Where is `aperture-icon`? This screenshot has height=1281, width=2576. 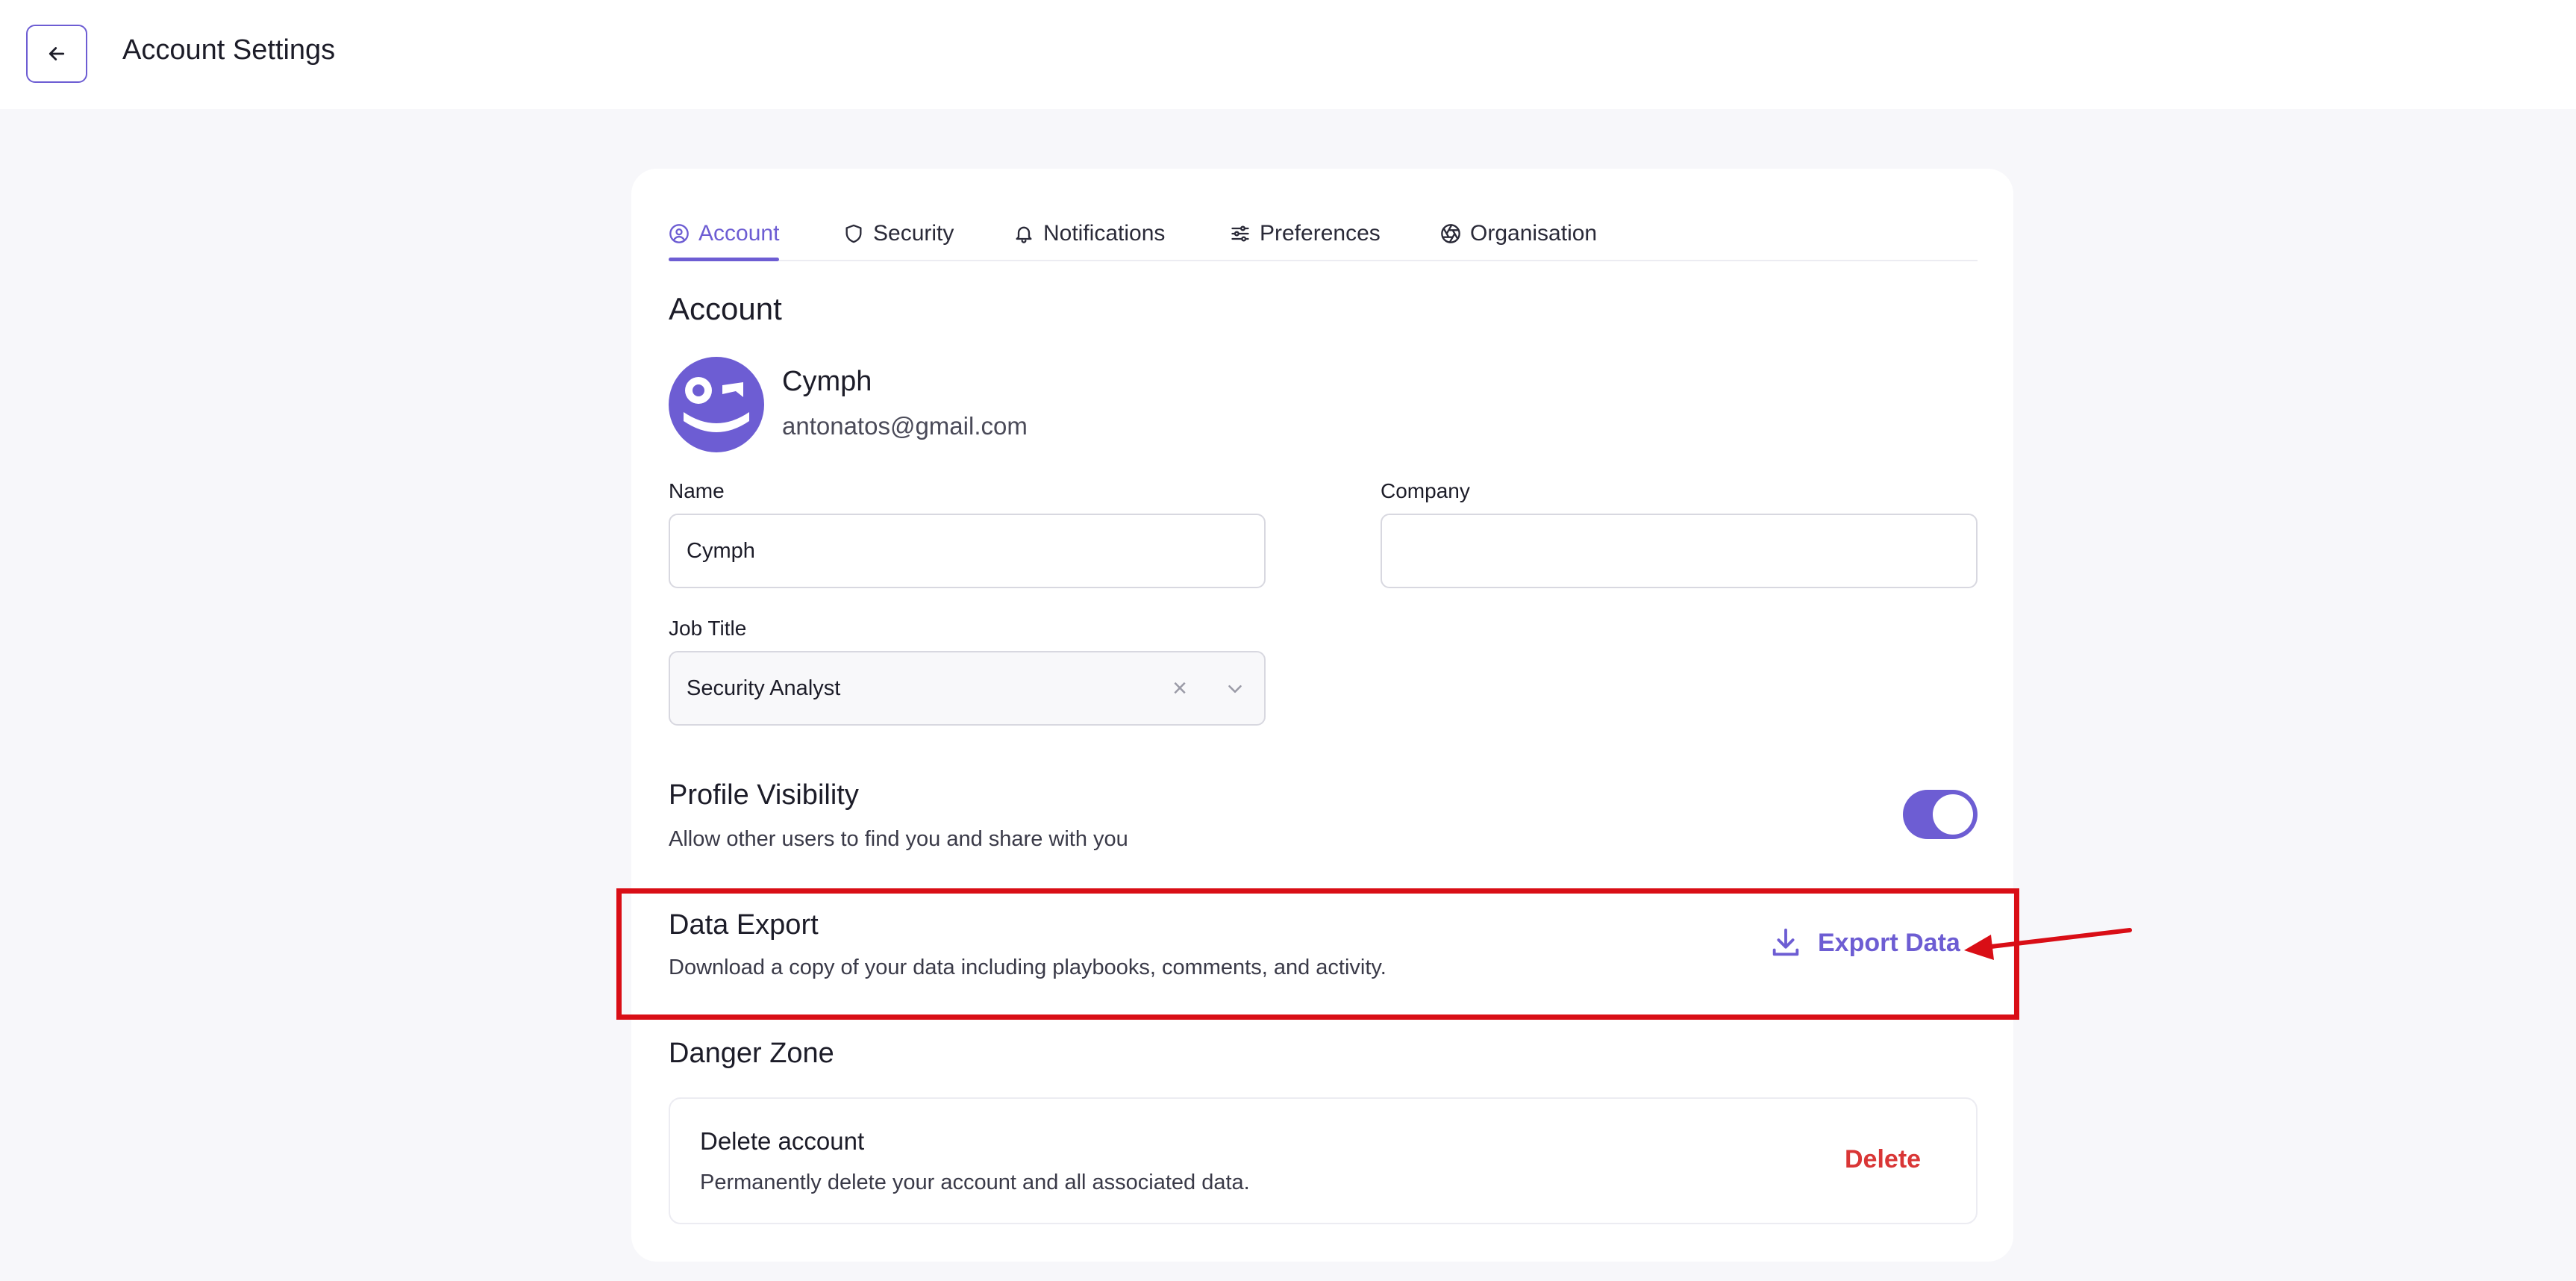 aperture-icon is located at coordinates (1450, 233).